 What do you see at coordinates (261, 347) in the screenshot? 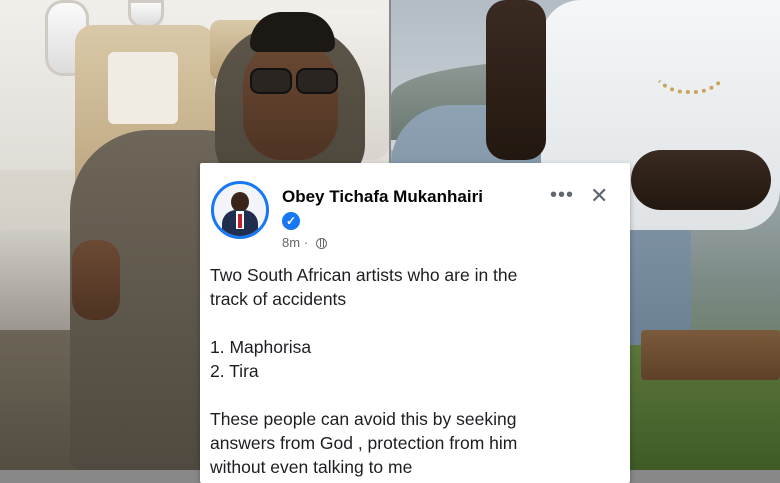
I see `list-item: 1. Maphorisa` at bounding box center [261, 347].